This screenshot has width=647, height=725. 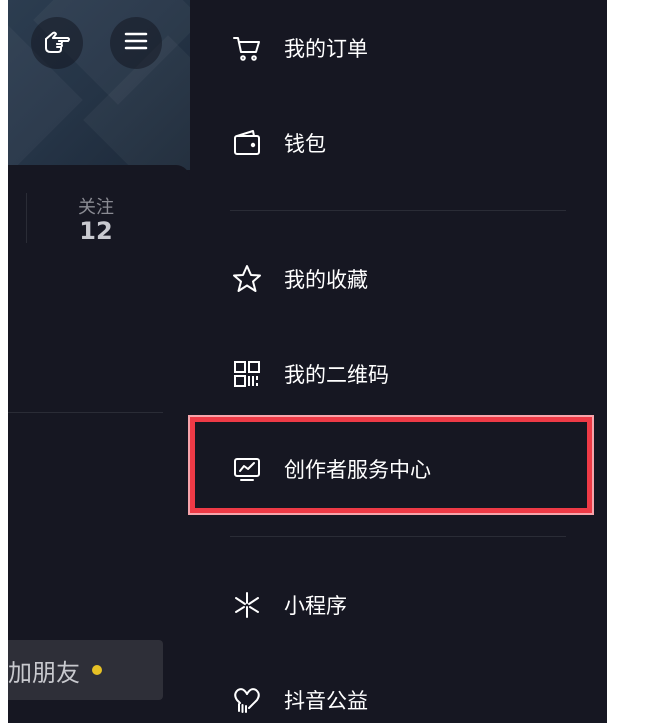 I want to click on profile-header-background, so click(x=99, y=85).